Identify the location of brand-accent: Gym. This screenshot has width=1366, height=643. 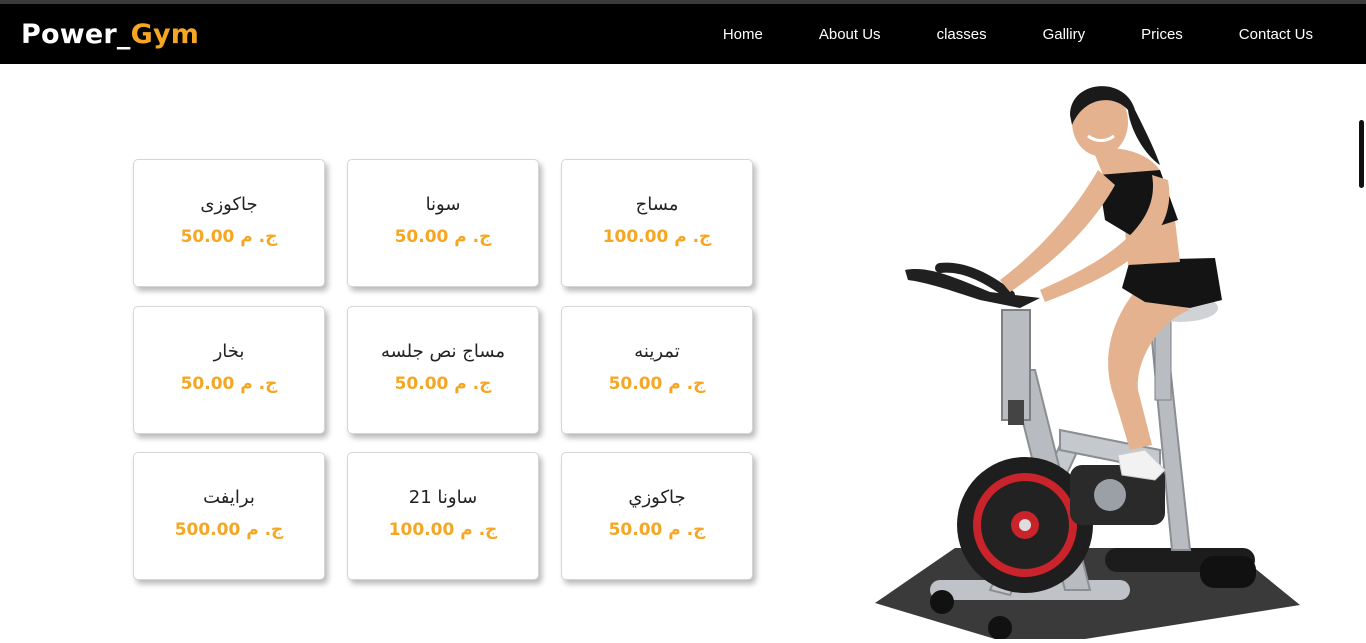
(165, 34).